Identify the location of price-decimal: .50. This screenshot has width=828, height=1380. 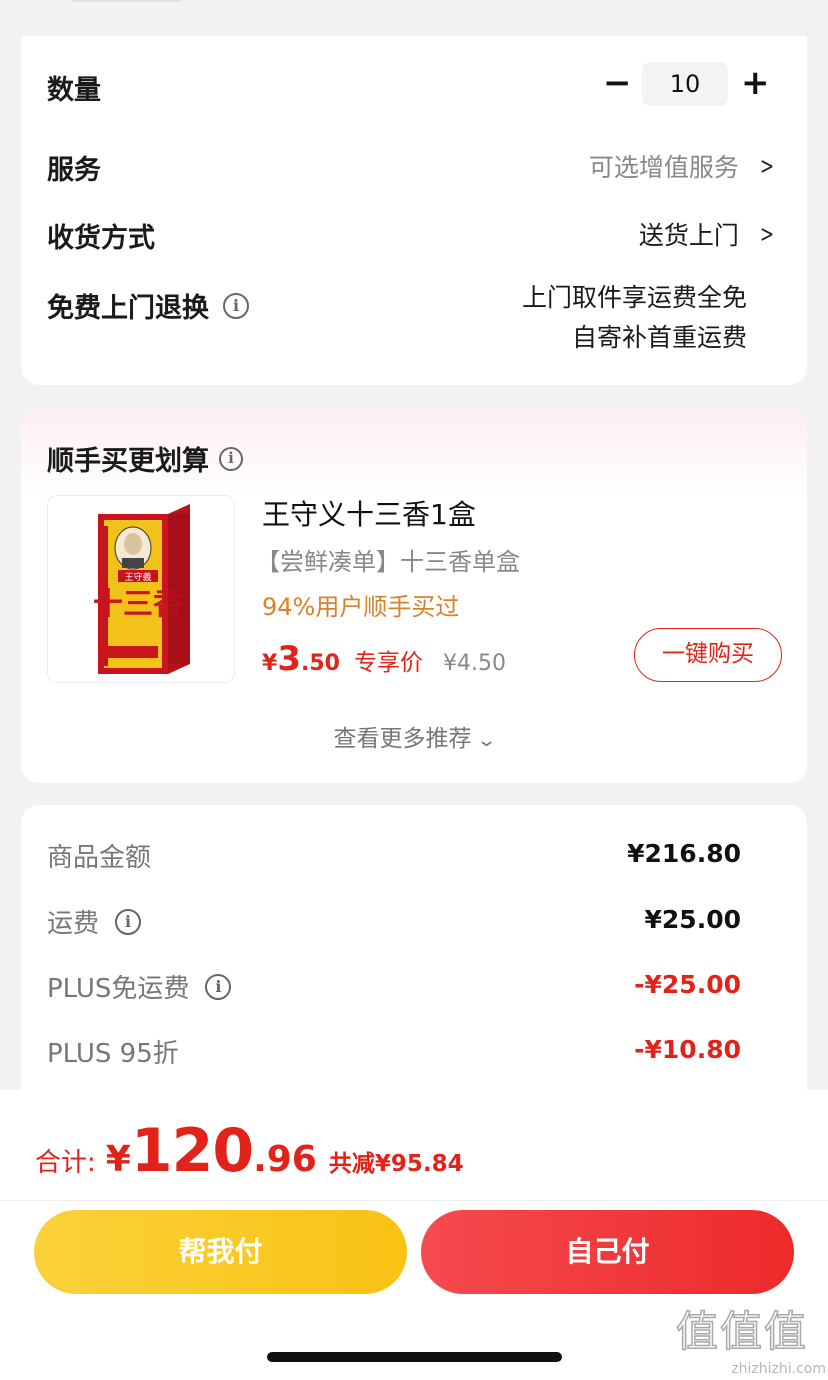
(320, 663).